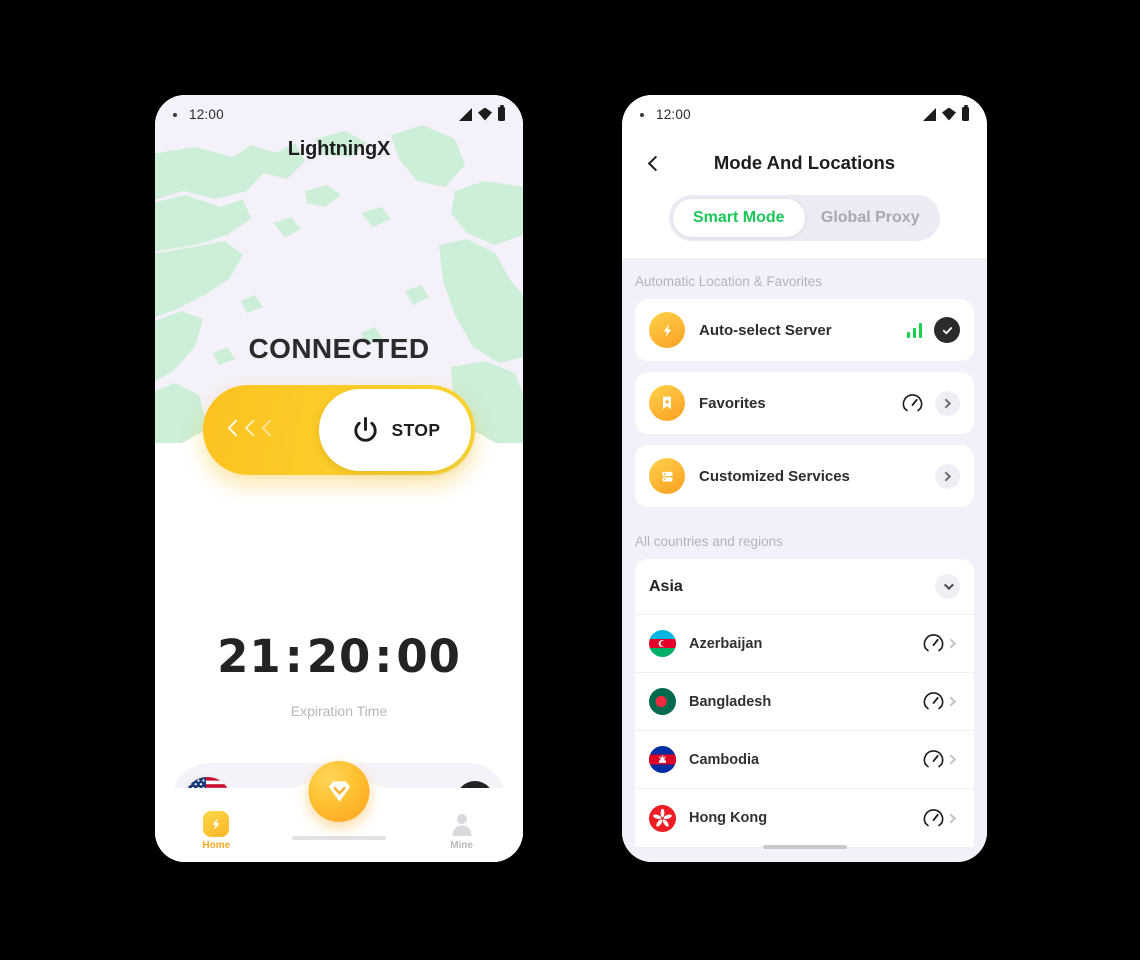 This screenshot has height=960, width=1140. What do you see at coordinates (416, 429) in the screenshot?
I see `slider-label: STOP` at bounding box center [416, 429].